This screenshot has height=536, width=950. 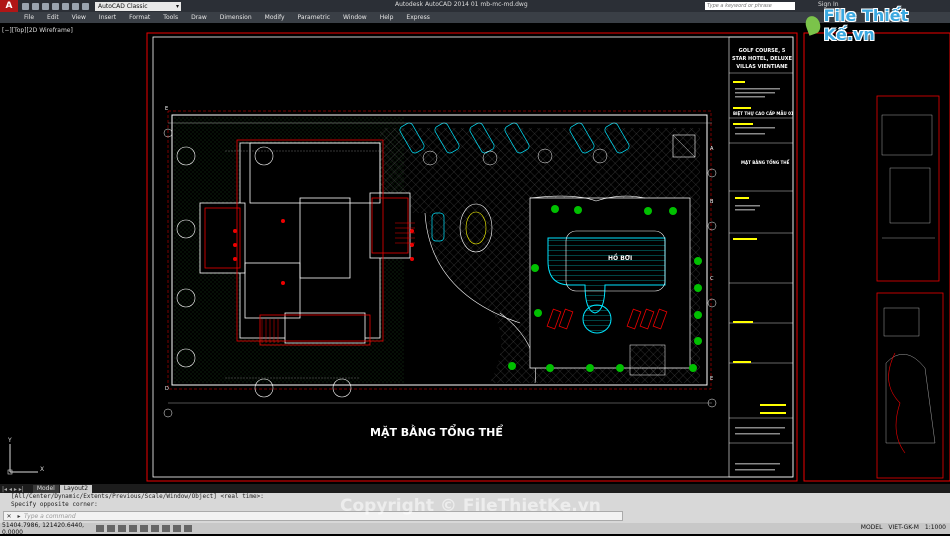 I want to click on grid-letter-left-2: D, so click(x=167, y=389).